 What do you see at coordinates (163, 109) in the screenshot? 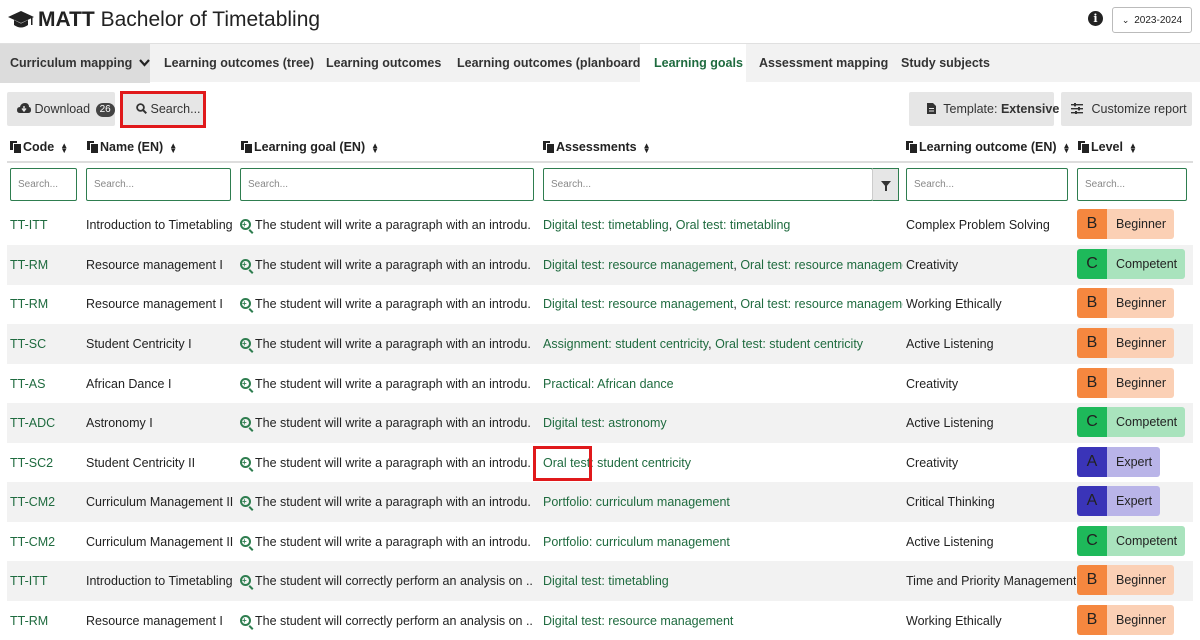
I see `search-button-highlight` at bounding box center [163, 109].